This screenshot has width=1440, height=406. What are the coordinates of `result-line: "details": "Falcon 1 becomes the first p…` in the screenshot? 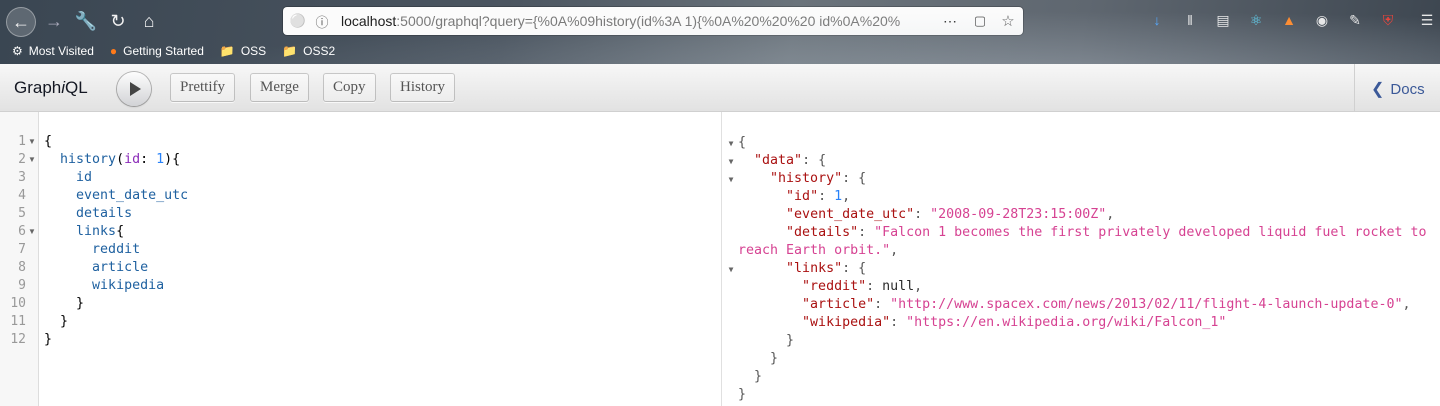 It's located at (1106, 232).